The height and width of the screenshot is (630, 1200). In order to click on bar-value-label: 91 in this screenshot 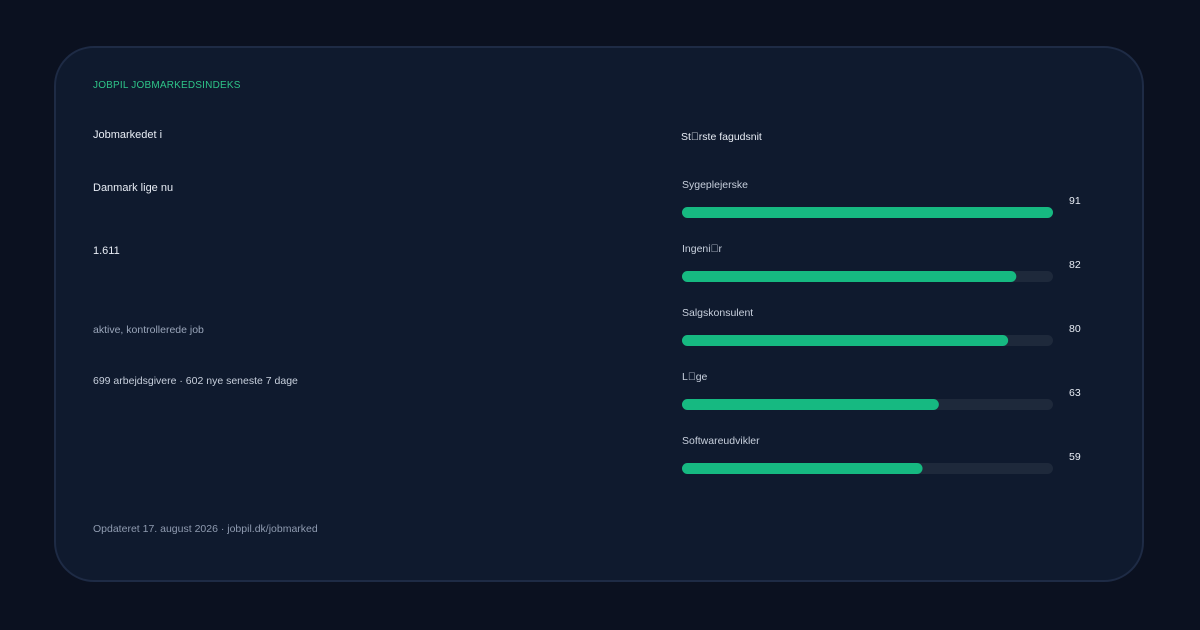, I will do `click(1075, 201)`.